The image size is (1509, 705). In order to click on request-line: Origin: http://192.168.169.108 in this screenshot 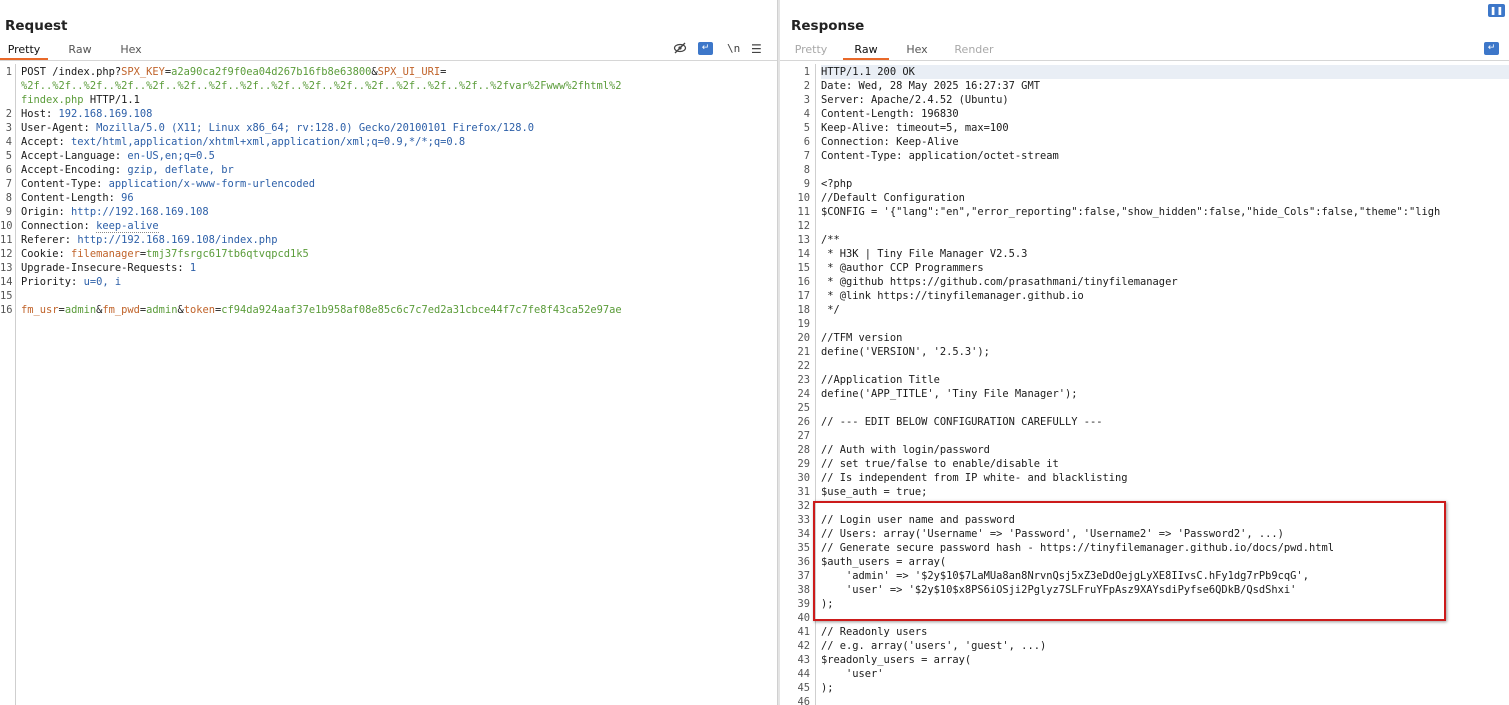, I will do `click(115, 212)`.